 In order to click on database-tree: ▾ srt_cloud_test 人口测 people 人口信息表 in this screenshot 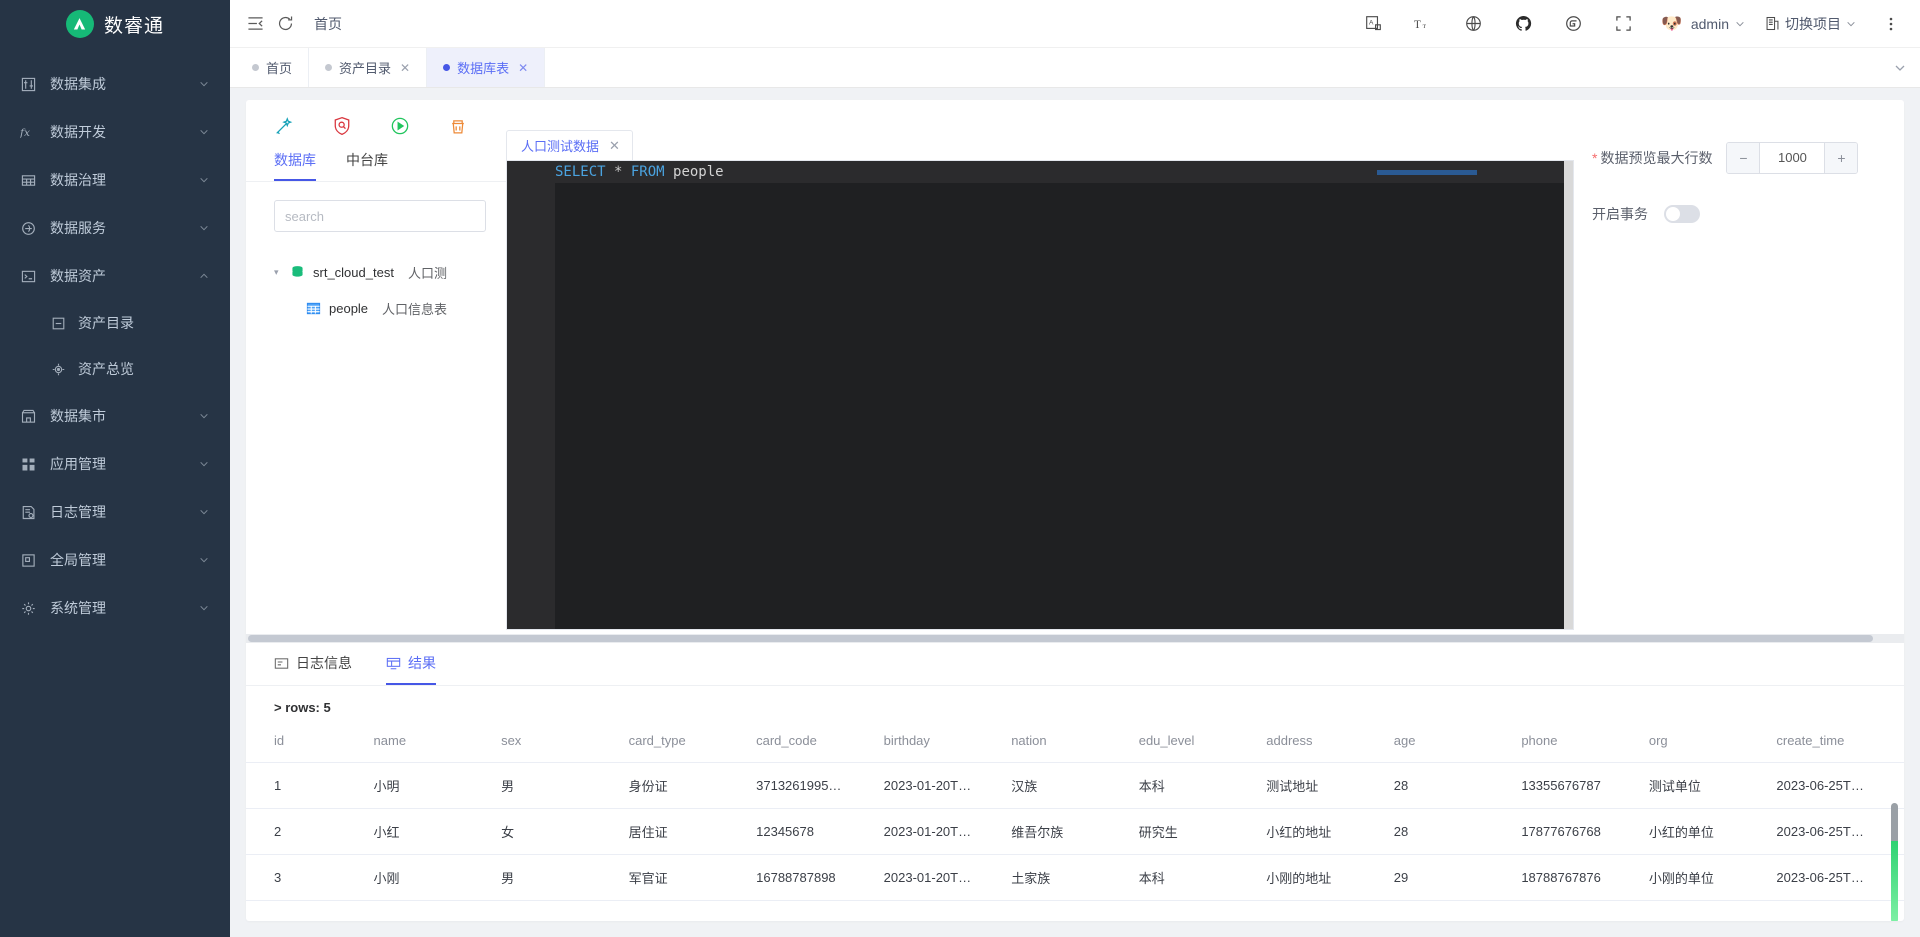, I will do `click(376, 279)`.